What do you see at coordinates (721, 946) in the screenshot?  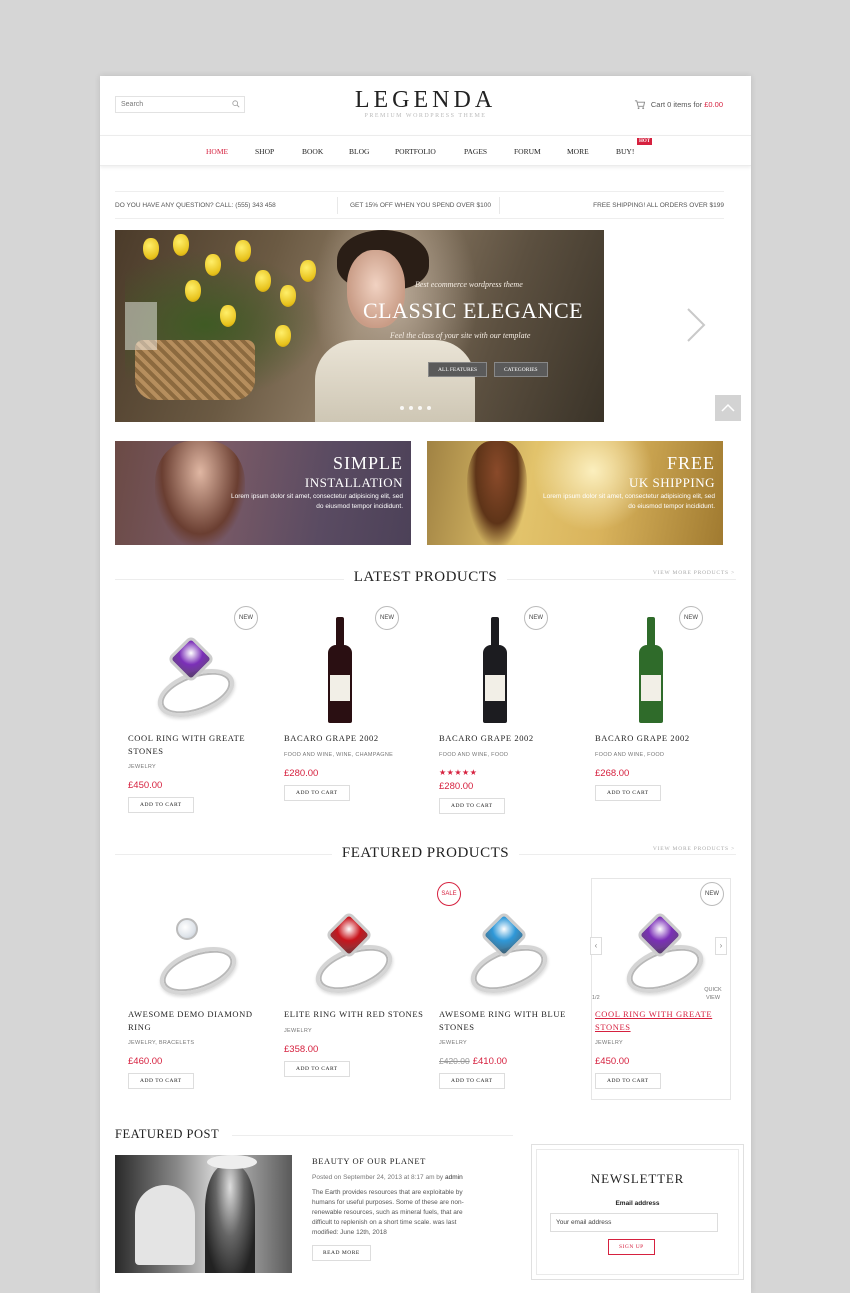 I see `chevron-right-icon: ›` at bounding box center [721, 946].